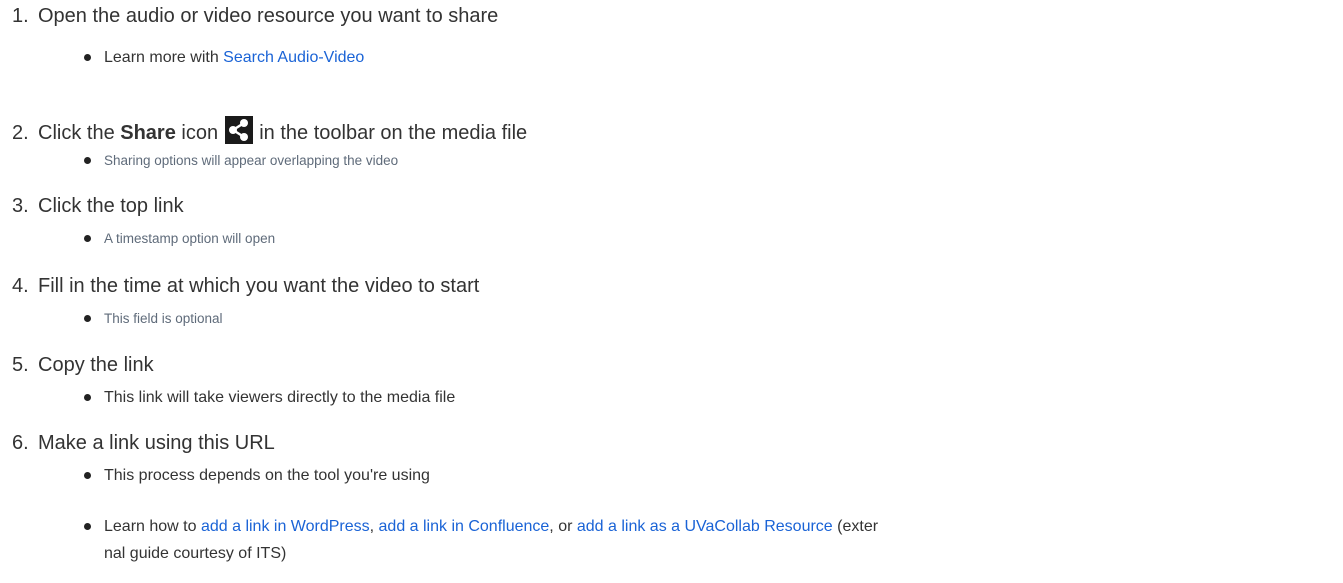  What do you see at coordinates (705, 526) in the screenshot?
I see `uvacollab-resource-link: add a link as a UVaCollab Resource` at bounding box center [705, 526].